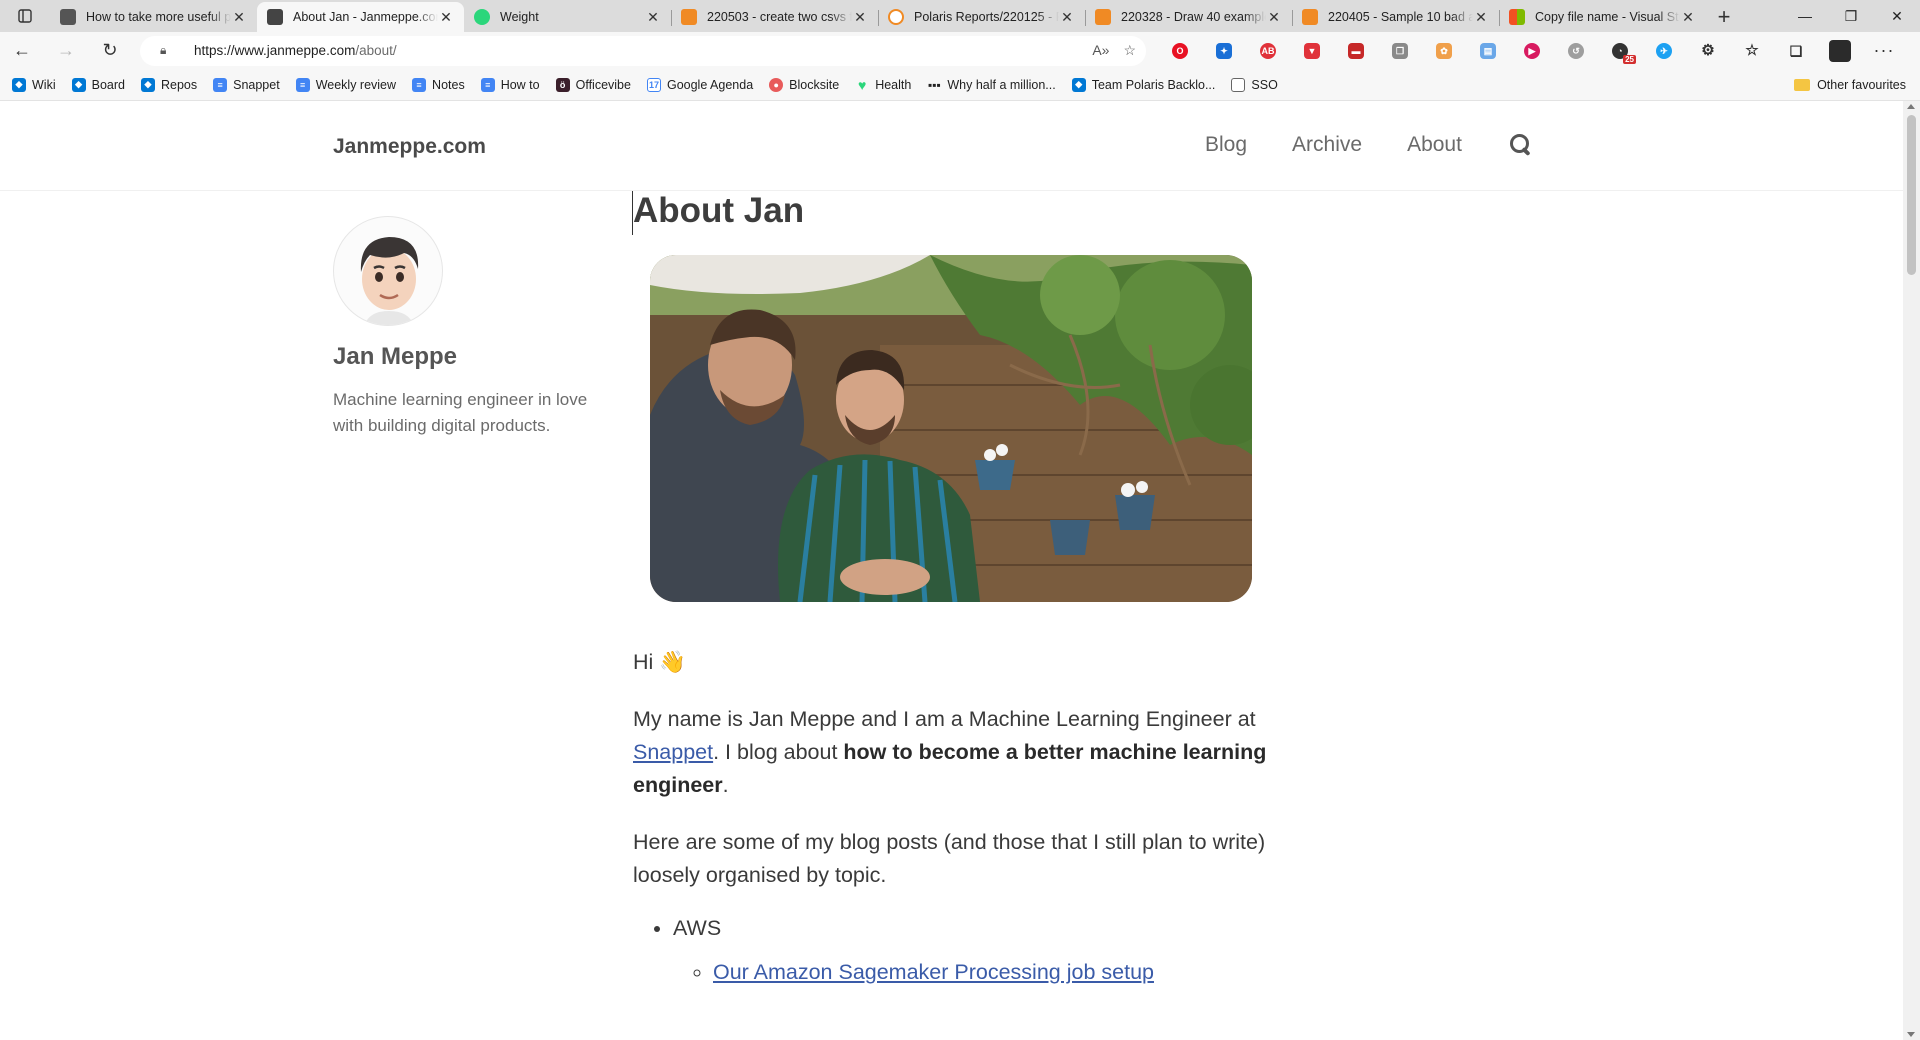 This screenshot has height=1040, width=1920. What do you see at coordinates (986, 17) in the screenshot?
I see `tab-title: Polaris Reports/220125 - P` at bounding box center [986, 17].